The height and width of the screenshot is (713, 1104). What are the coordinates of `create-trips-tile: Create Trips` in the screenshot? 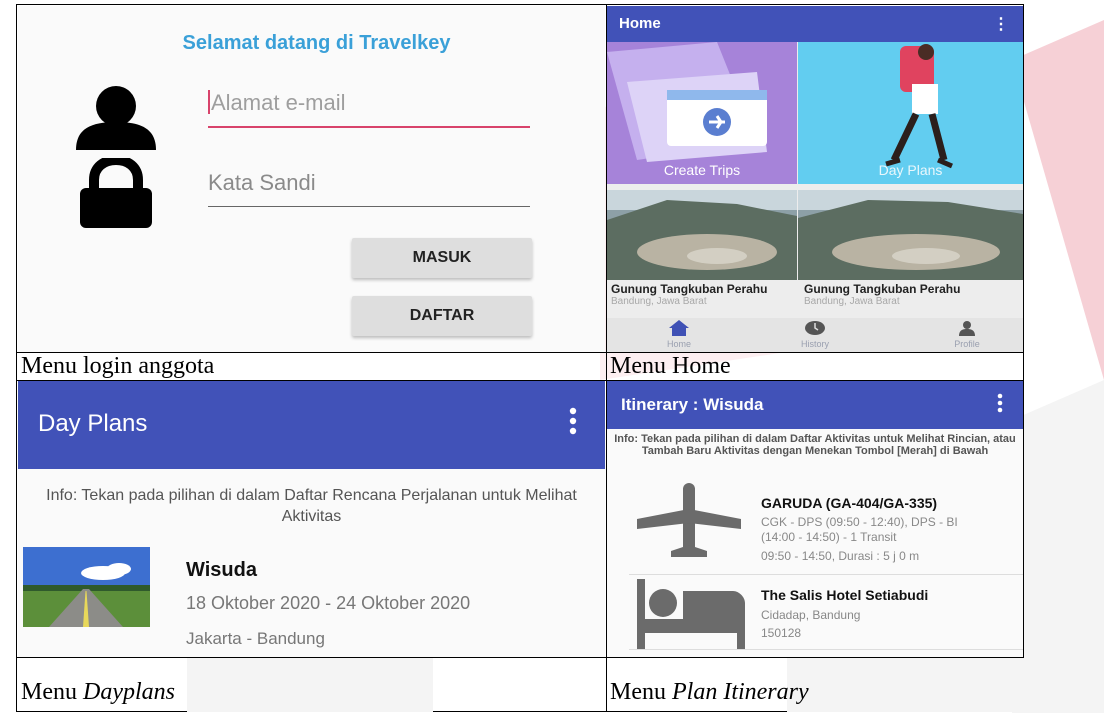 It's located at (702, 113).